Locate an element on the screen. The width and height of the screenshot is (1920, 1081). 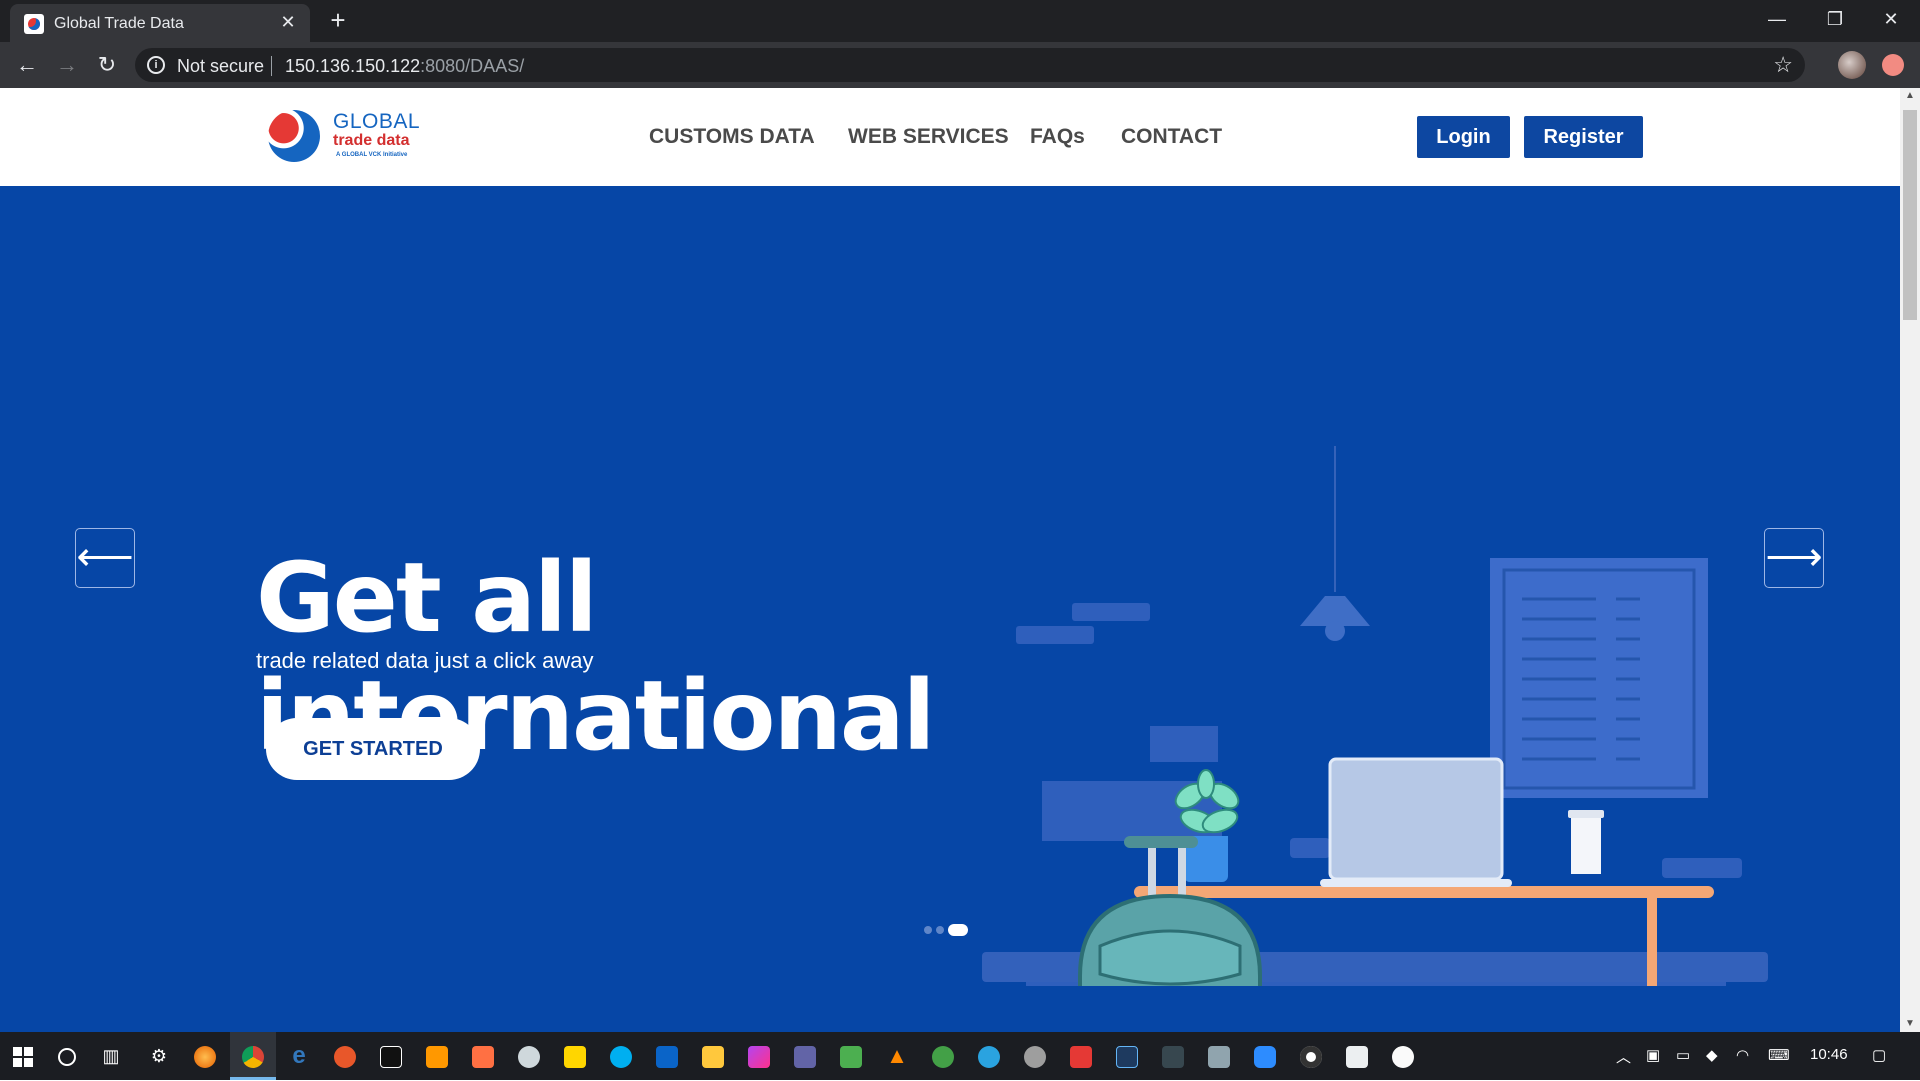
info-icon: i is located at coordinates (156, 65).